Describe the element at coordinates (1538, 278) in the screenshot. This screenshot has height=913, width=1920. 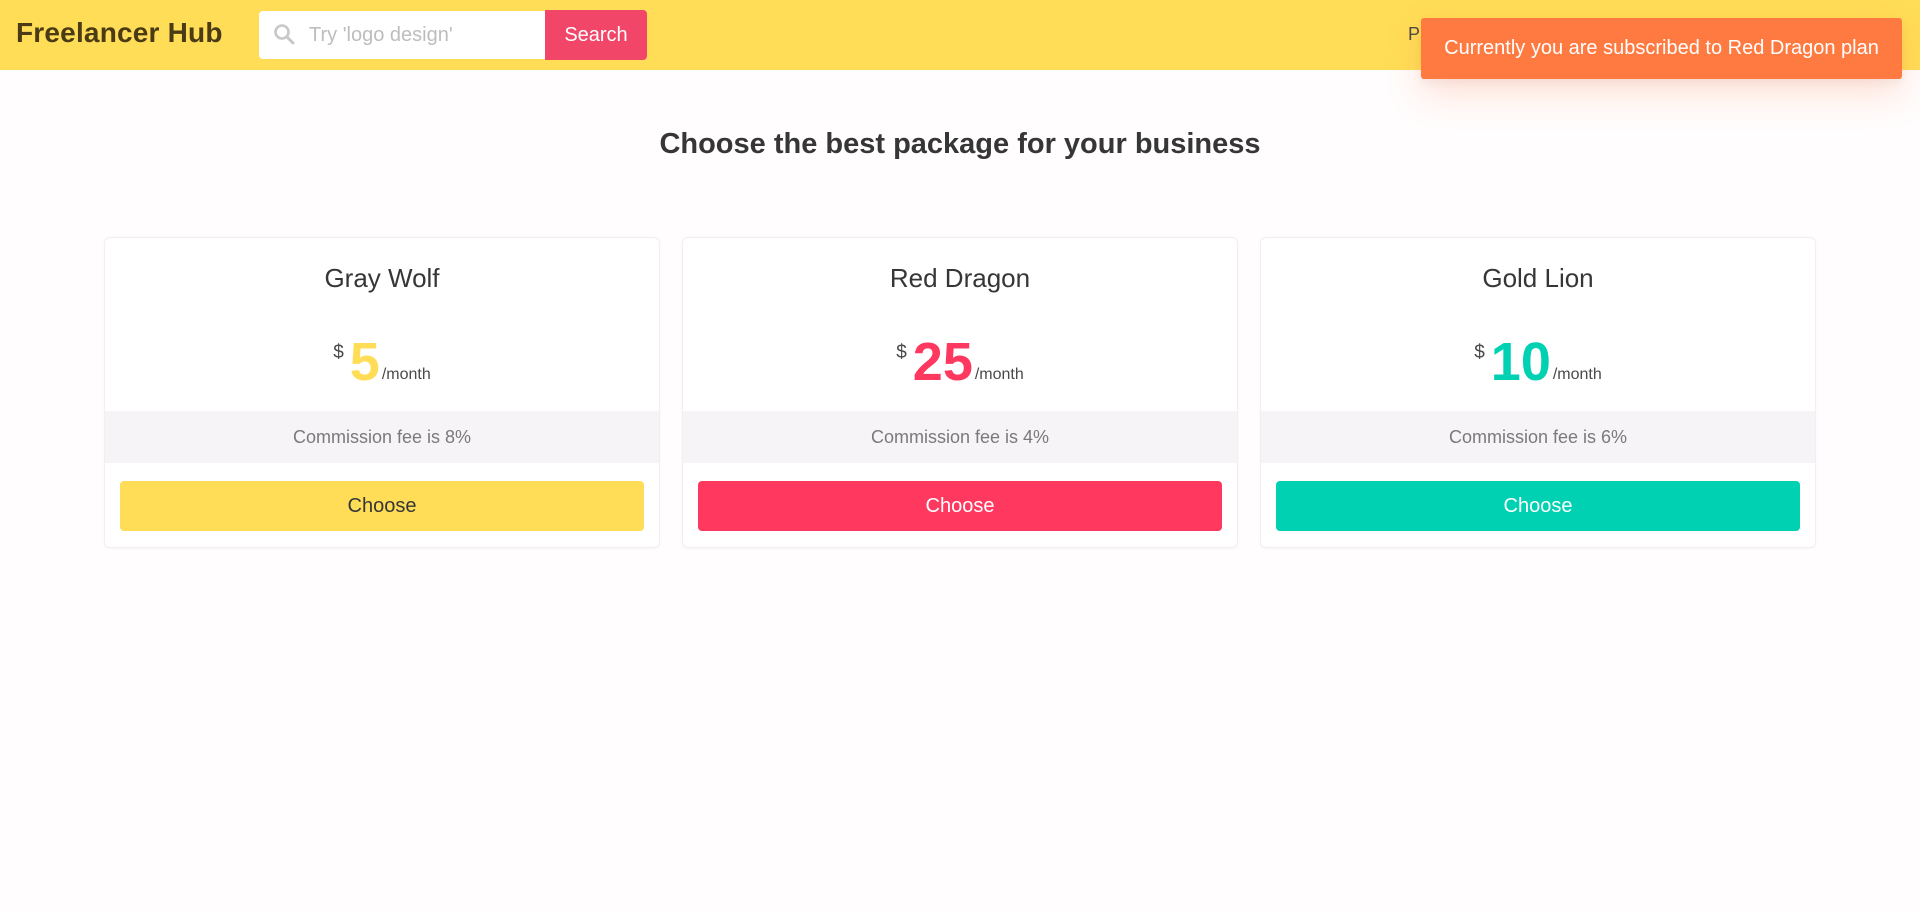
I see `plan-name: Gold Lion` at that location.